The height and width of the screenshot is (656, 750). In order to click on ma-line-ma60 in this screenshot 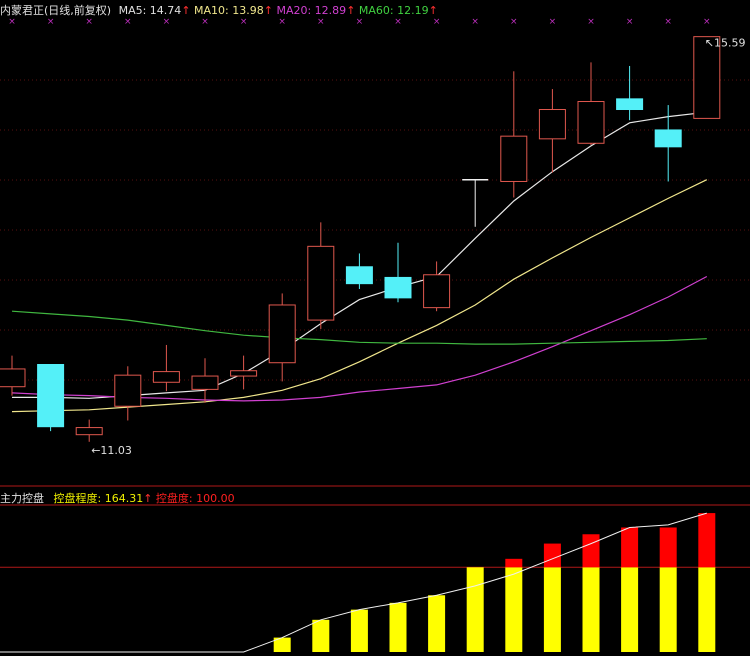, I will do `click(359, 327)`.